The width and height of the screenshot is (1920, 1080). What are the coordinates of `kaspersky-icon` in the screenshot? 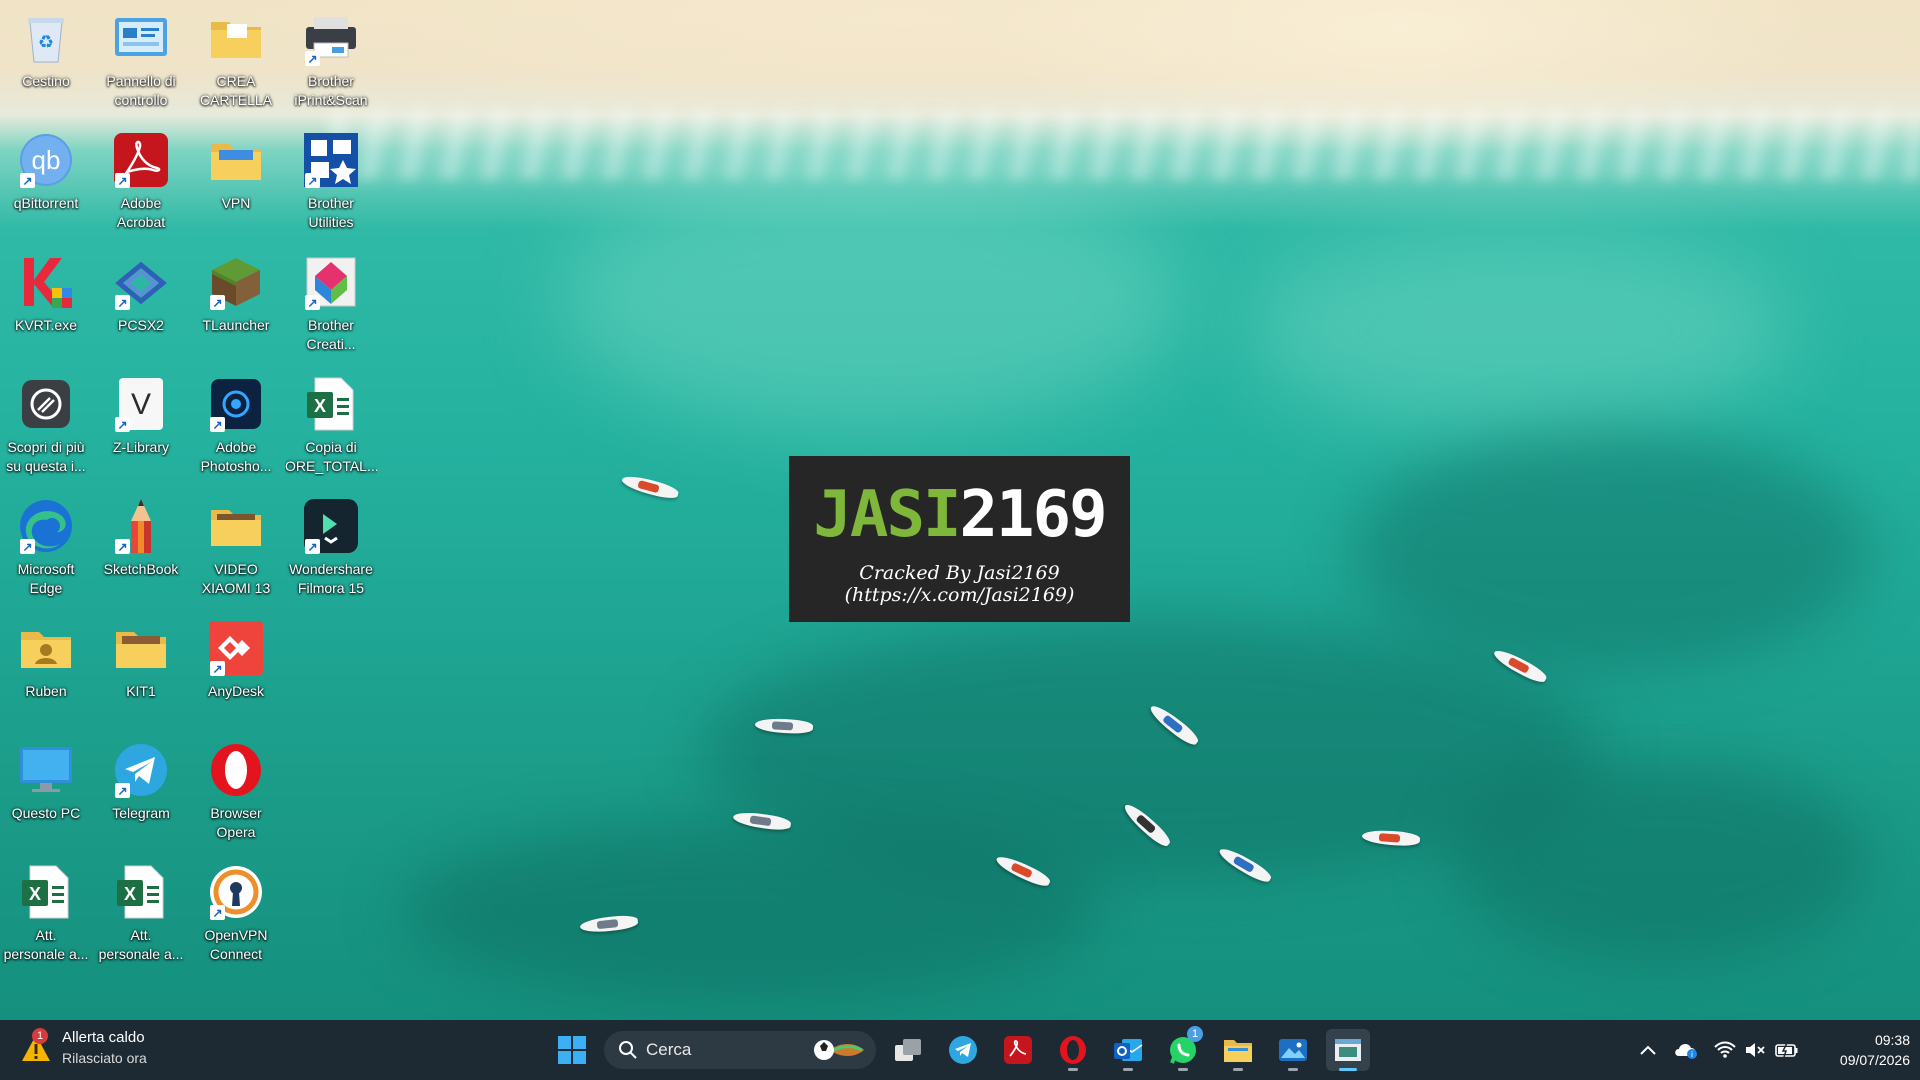 It's located at (46, 282).